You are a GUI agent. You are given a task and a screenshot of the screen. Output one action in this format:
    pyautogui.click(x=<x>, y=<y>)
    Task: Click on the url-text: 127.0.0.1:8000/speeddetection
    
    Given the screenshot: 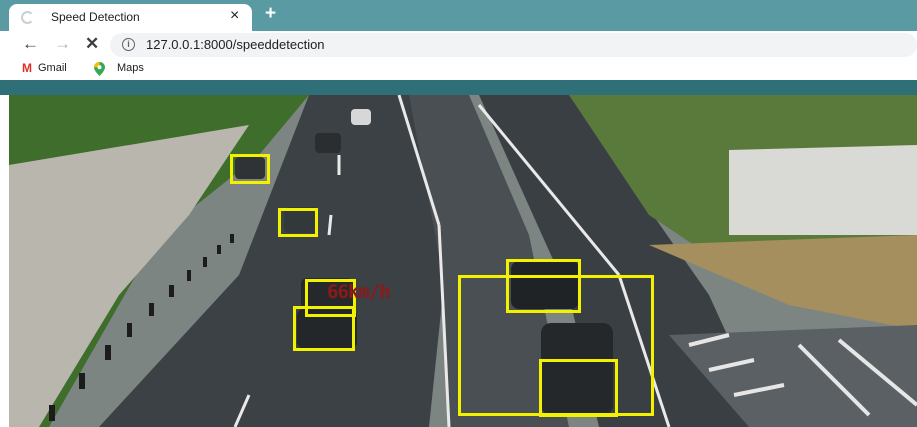 What is the action you would take?
    pyautogui.click(x=235, y=44)
    